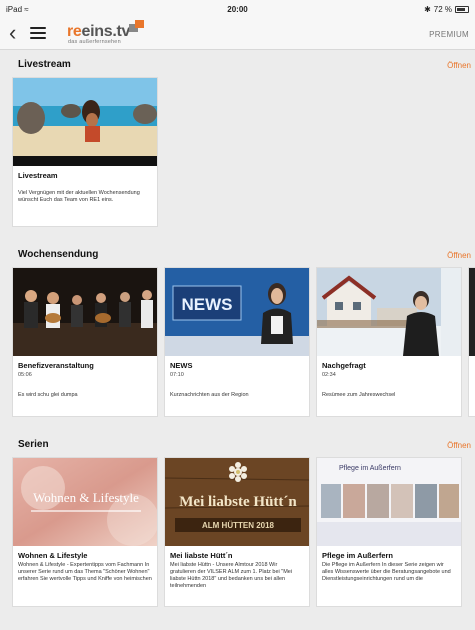 The image size is (475, 630). What do you see at coordinates (359, 395) in the screenshot?
I see `card-description: Resümee zum Jahreswechsel` at bounding box center [359, 395].